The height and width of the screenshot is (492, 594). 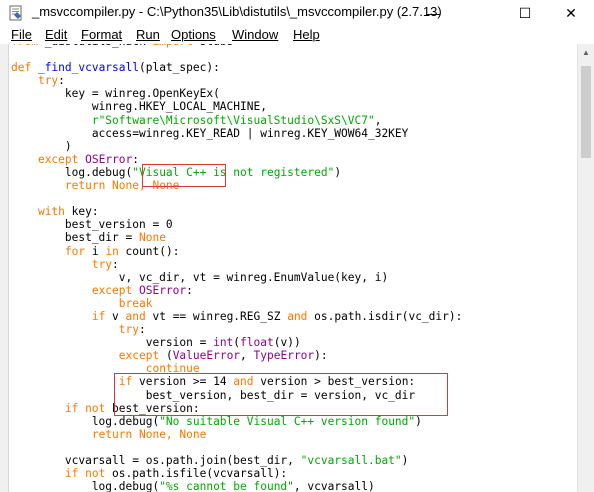 I want to click on code-line: v, vc_dir, vt = winreg.EnumValue(key, i), so click(x=199, y=277).